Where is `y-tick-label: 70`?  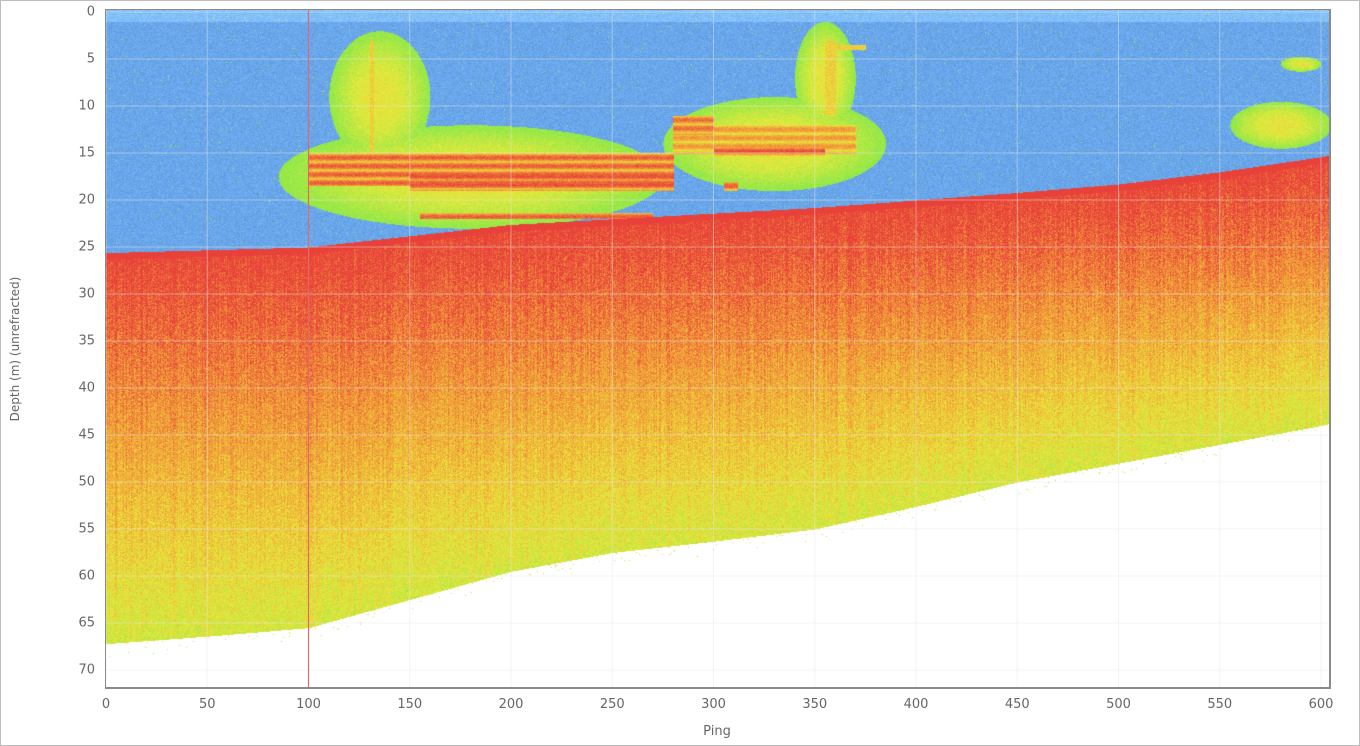 y-tick-label: 70 is located at coordinates (86, 670).